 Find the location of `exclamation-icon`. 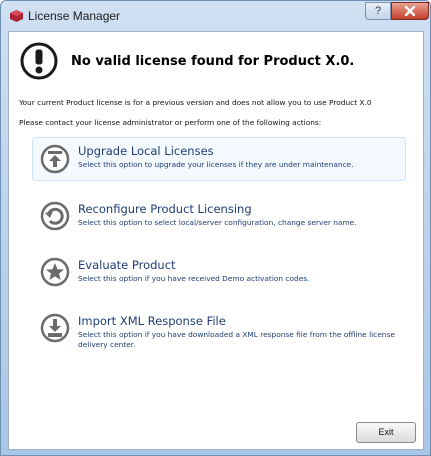

exclamation-icon is located at coordinates (39, 61).